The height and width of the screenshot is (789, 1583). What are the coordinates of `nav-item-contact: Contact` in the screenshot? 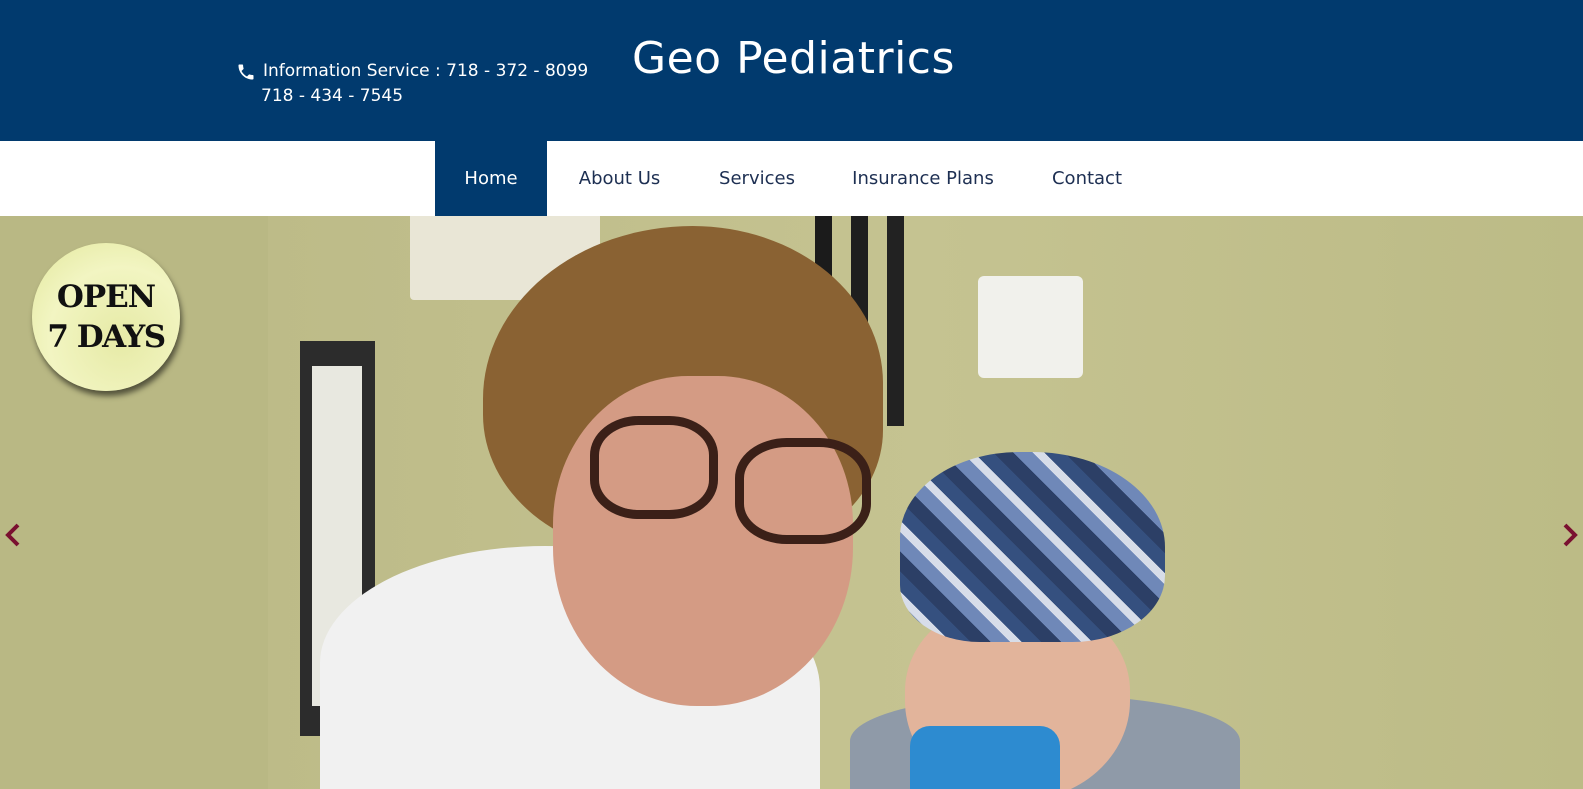 It's located at (1087, 178).